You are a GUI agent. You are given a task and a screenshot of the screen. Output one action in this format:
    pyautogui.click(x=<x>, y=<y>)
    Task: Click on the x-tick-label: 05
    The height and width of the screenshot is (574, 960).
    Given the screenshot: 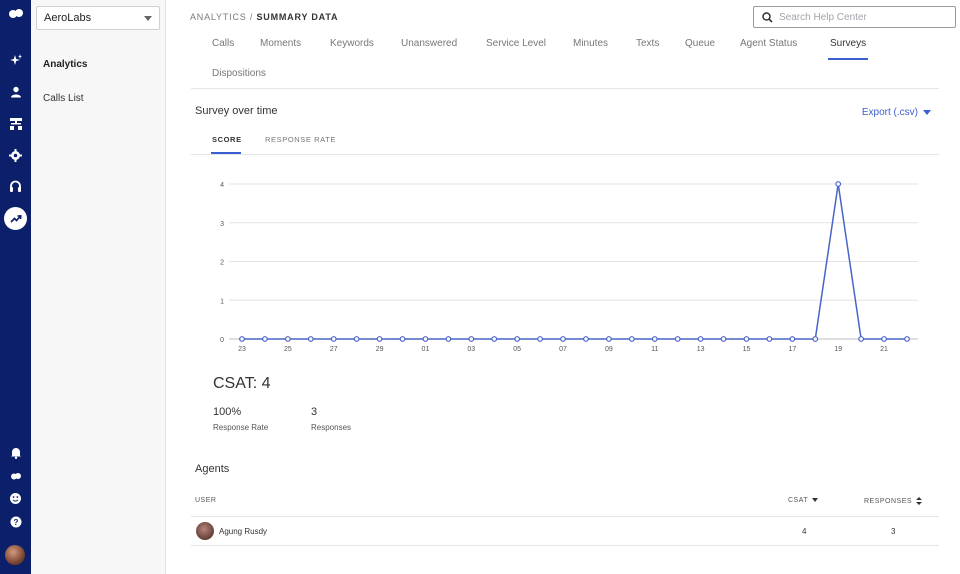 What is the action you would take?
    pyautogui.click(x=517, y=349)
    